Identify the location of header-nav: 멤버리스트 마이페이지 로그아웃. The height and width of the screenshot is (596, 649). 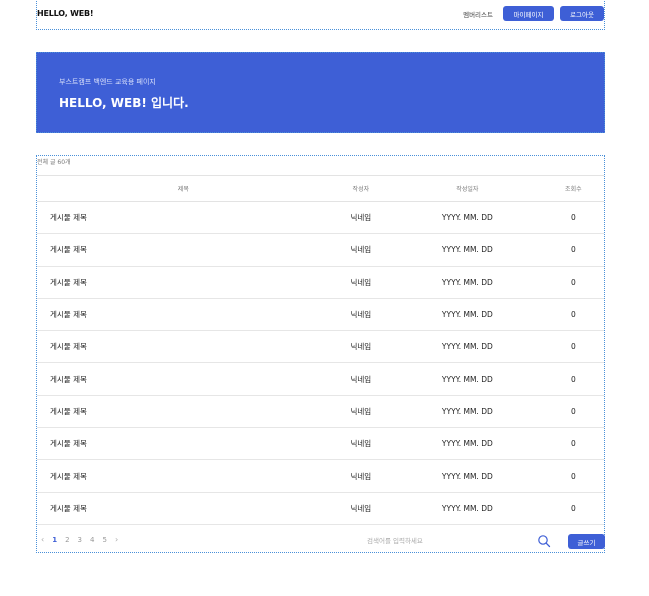
(533, 13).